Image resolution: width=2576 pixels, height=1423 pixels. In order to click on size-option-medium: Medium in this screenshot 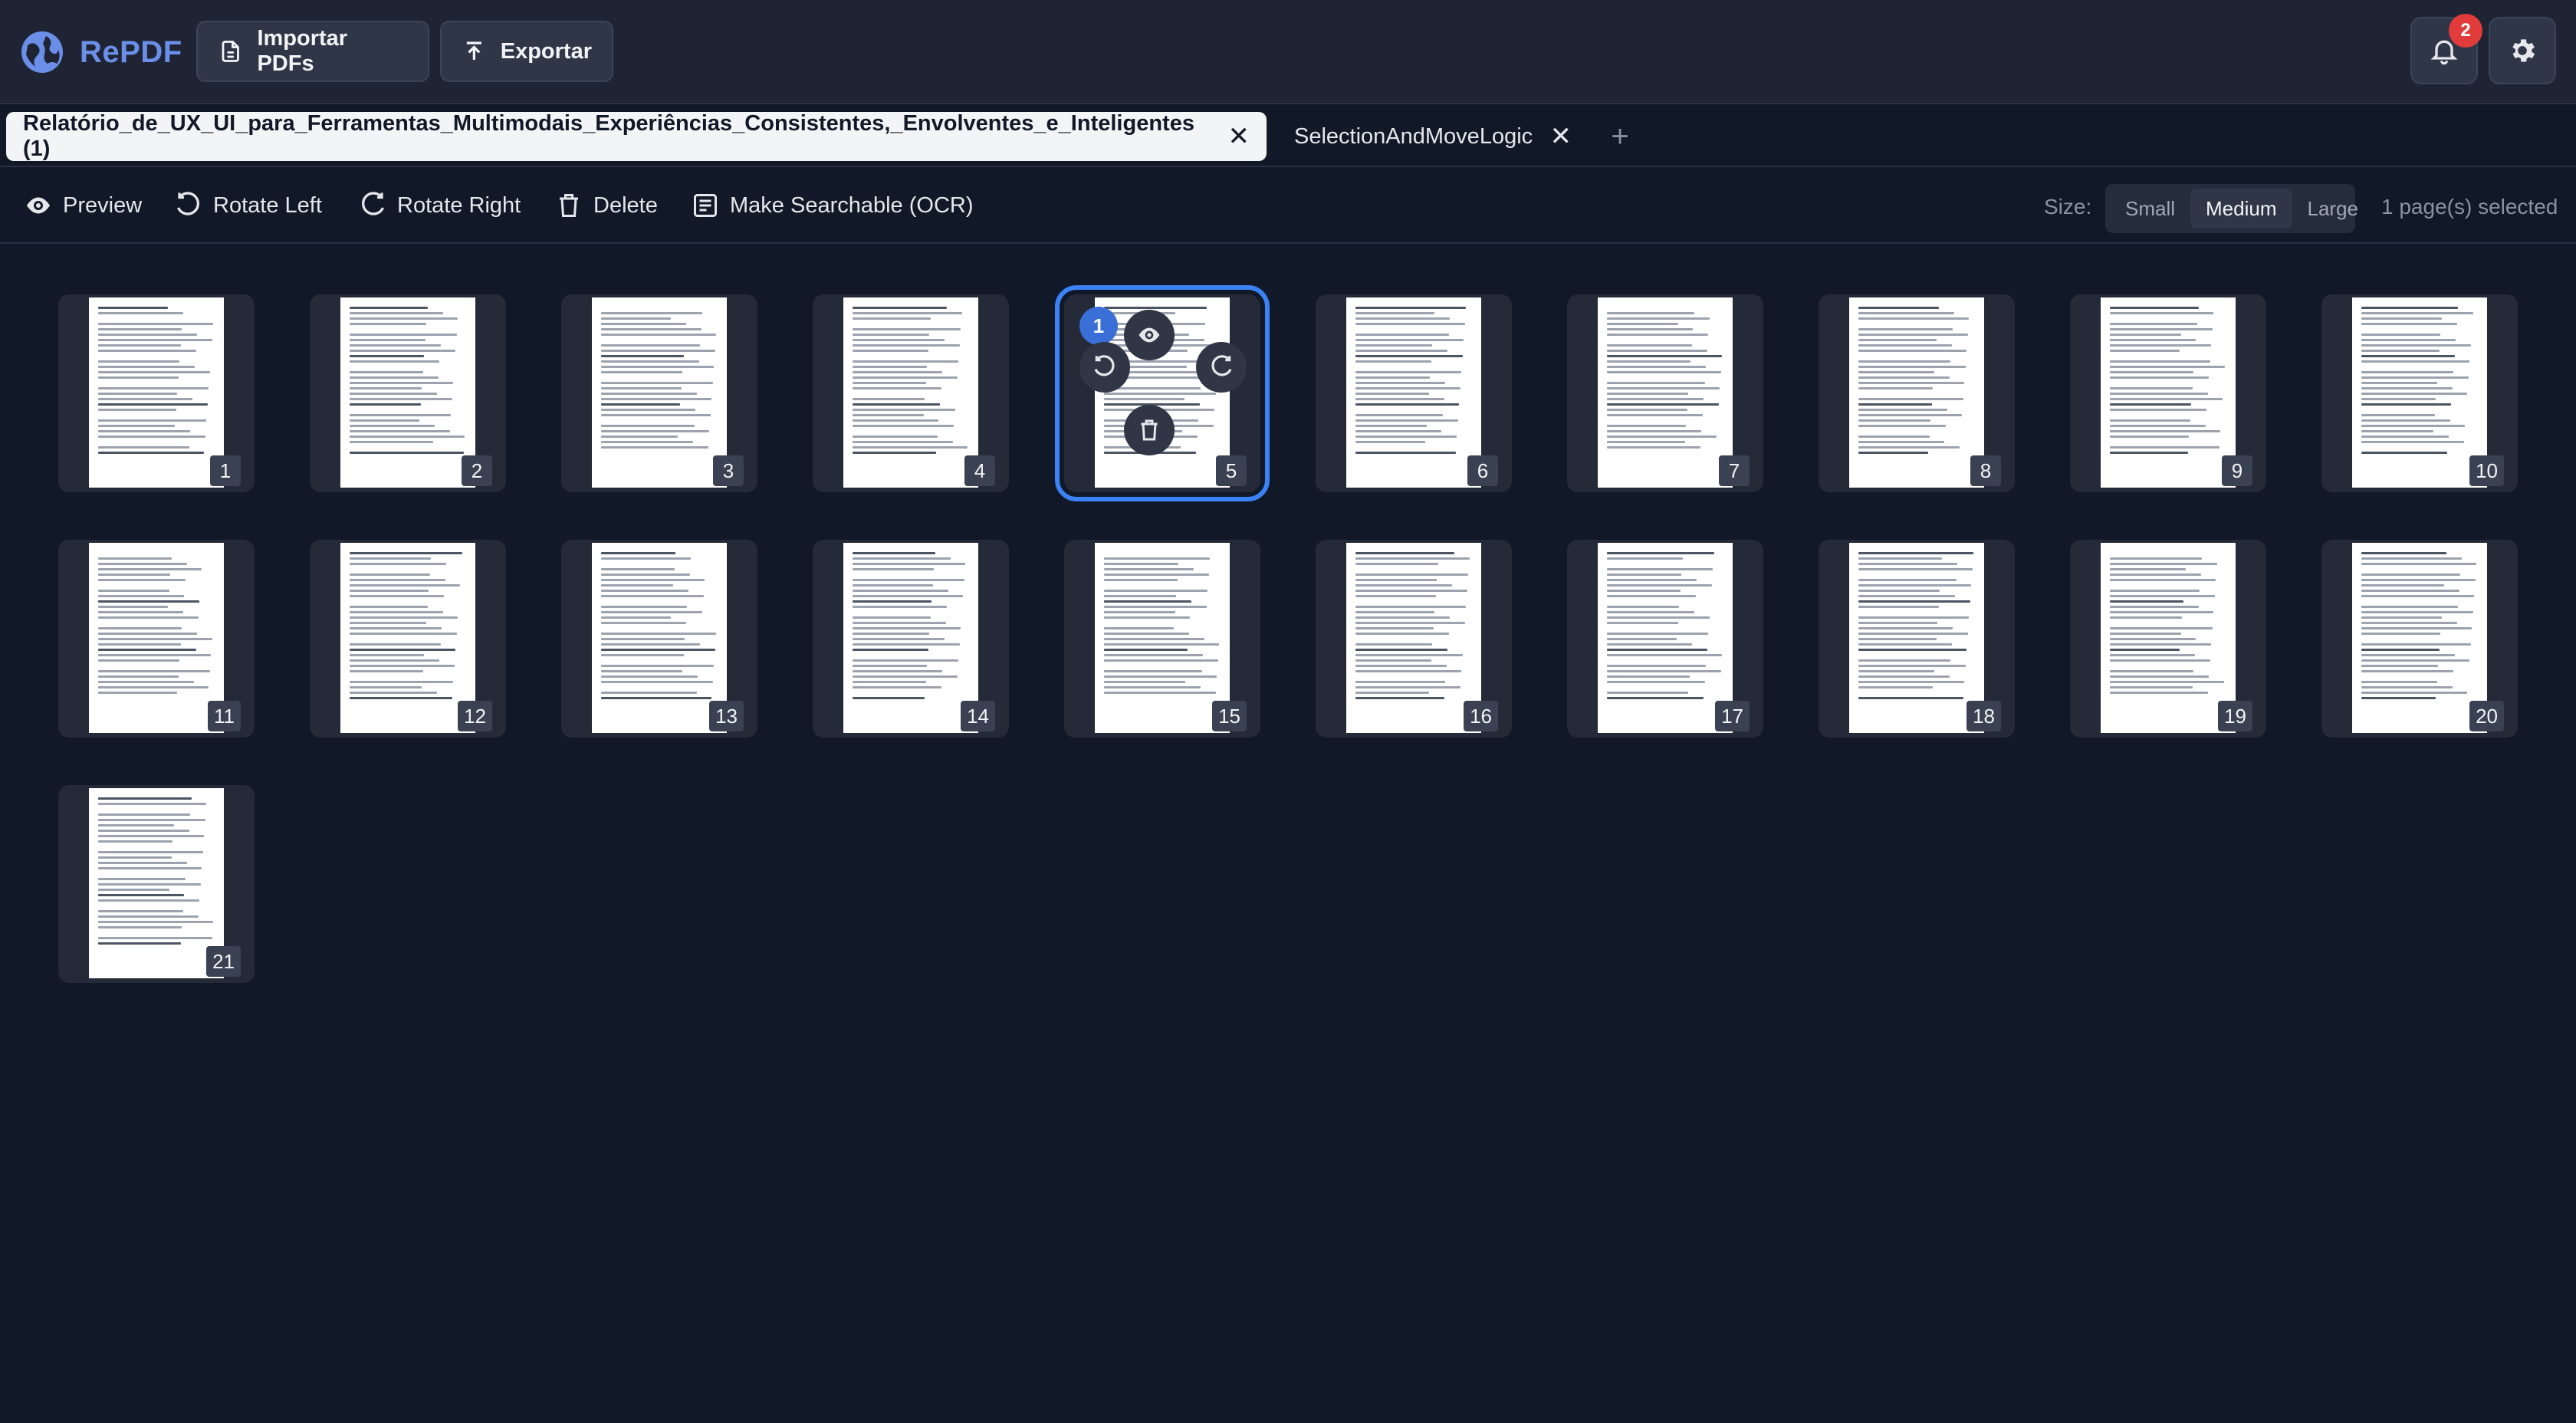, I will do `click(2241, 209)`.